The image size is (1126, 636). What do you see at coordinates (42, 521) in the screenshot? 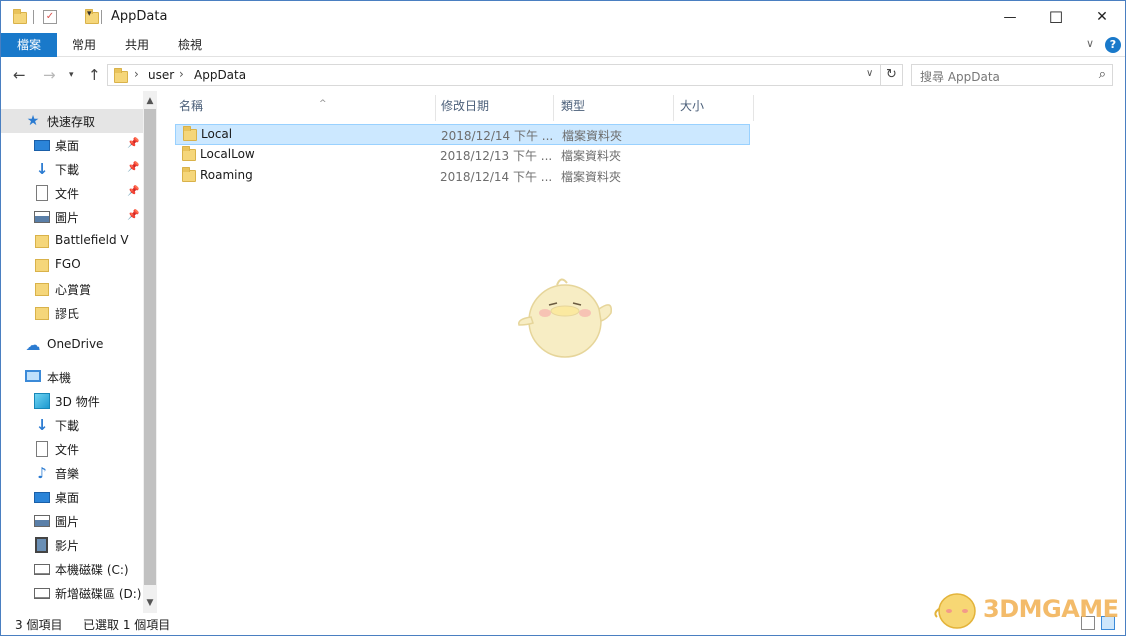
I see `pictures-icon` at bounding box center [42, 521].